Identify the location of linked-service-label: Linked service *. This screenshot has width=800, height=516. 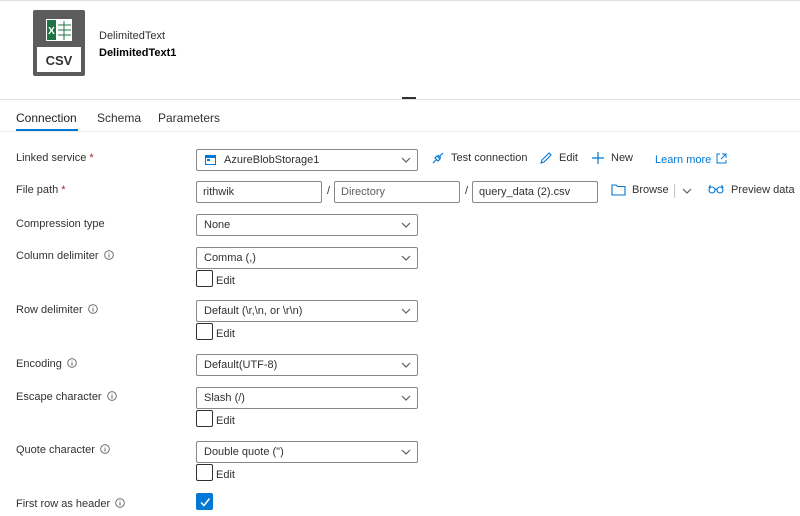
(55, 158).